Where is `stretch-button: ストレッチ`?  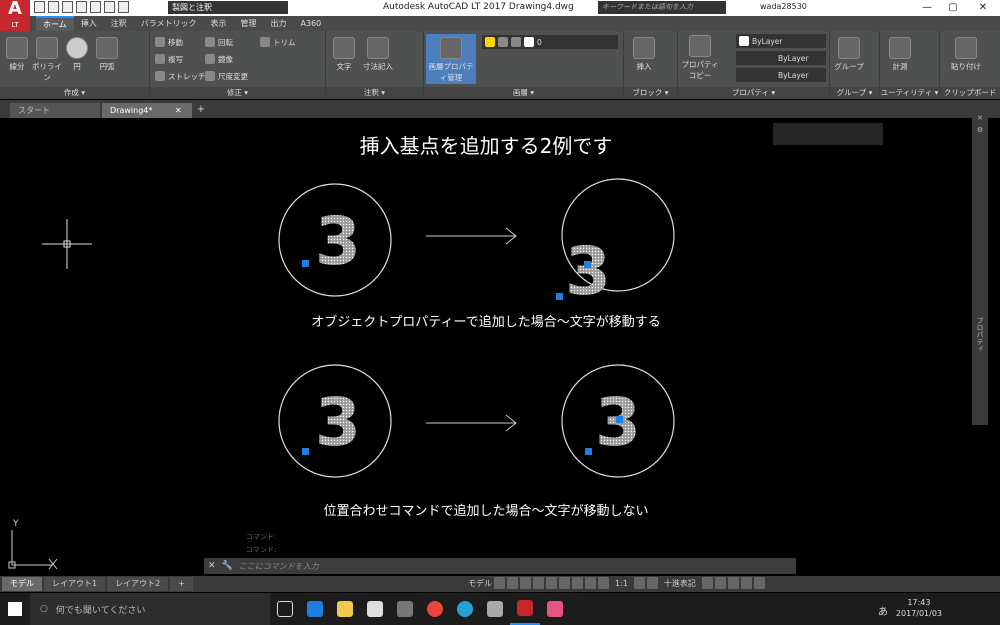
stretch-button: ストレッチ is located at coordinates (180, 76).